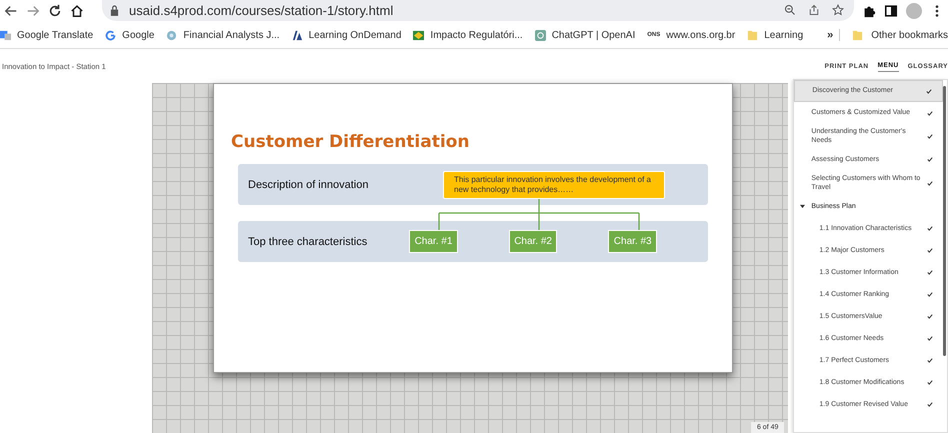 The width and height of the screenshot is (948, 433). What do you see at coordinates (869, 11) in the screenshot?
I see `puzzle-icon` at bounding box center [869, 11].